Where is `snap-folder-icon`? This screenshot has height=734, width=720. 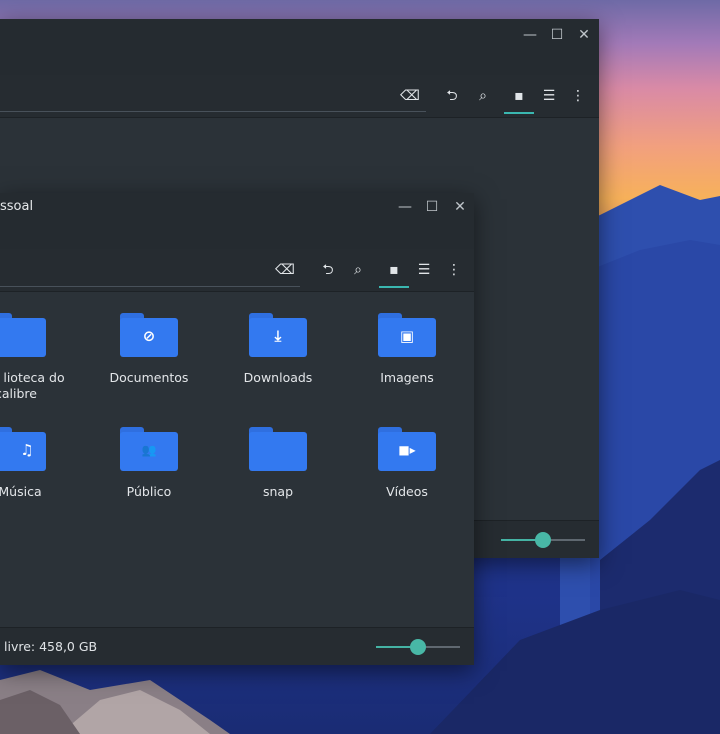
snap-folder-icon is located at coordinates (278, 449).